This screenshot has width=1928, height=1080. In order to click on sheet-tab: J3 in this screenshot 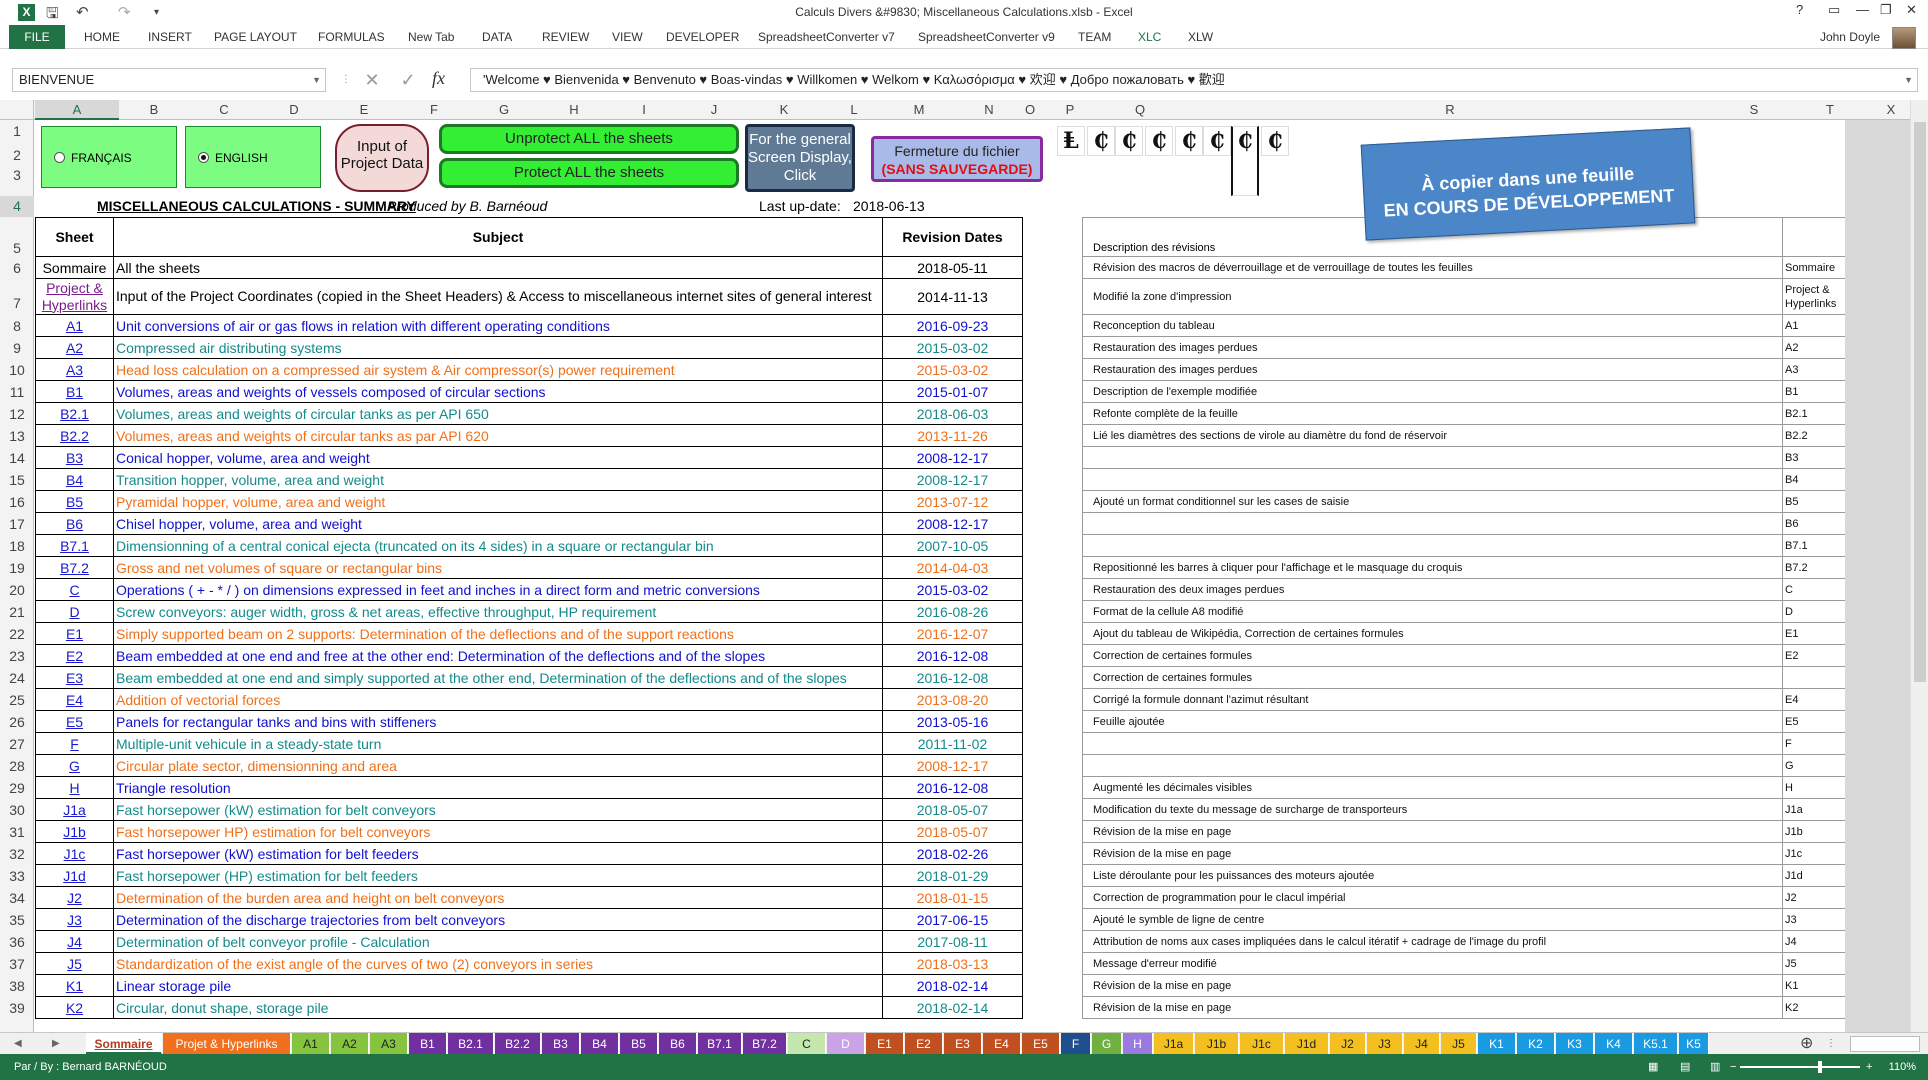, I will do `click(1385, 1044)`.